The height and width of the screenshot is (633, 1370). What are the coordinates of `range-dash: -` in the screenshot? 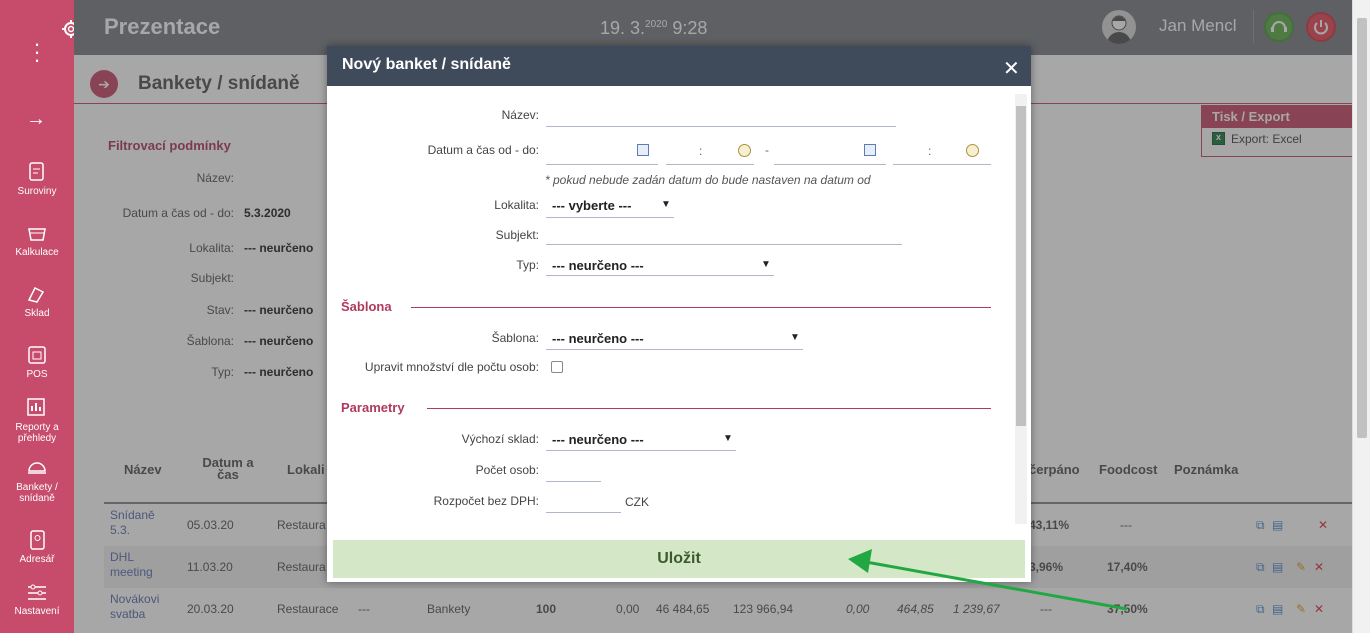 It's located at (767, 150).